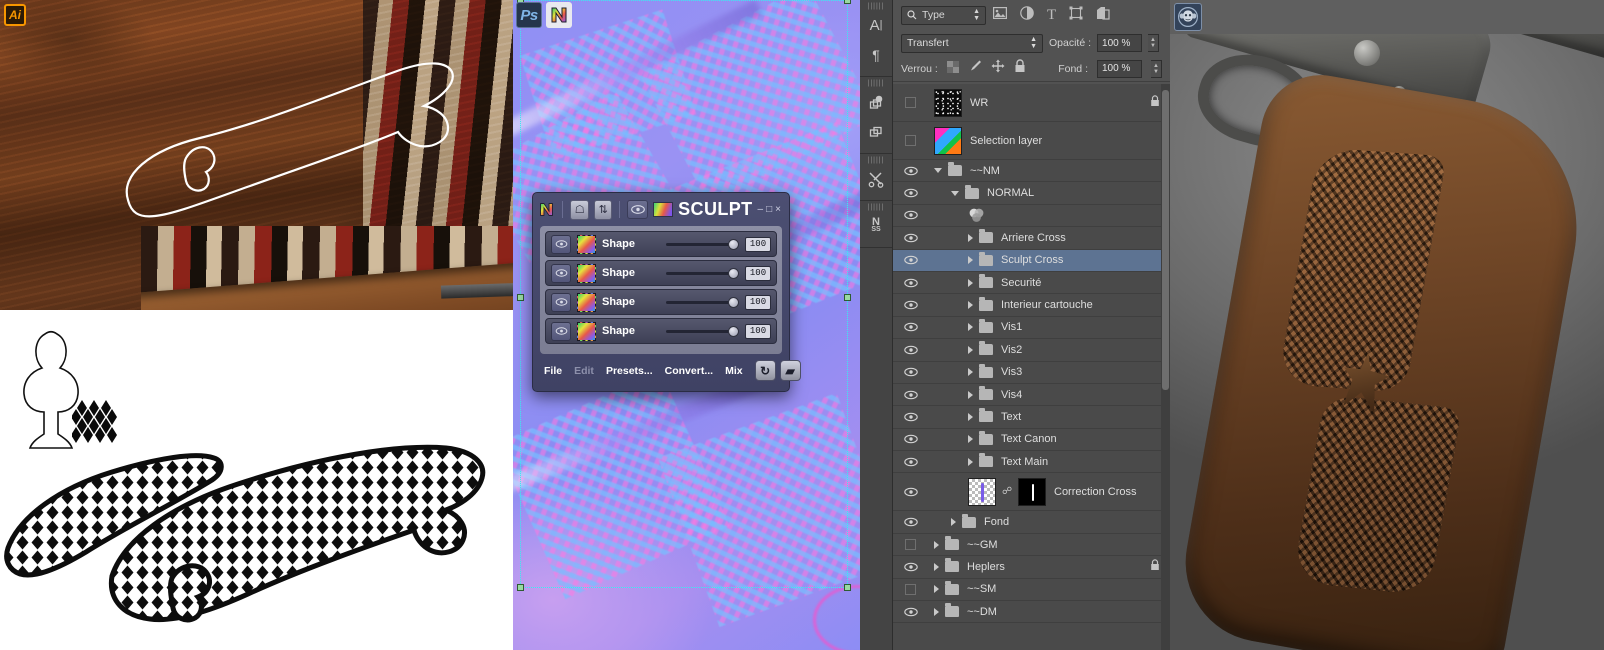 This screenshot has height=650, width=1604. What do you see at coordinates (1031, 305) in the screenshot?
I see `layer-row: Interieur cartouche` at bounding box center [1031, 305].